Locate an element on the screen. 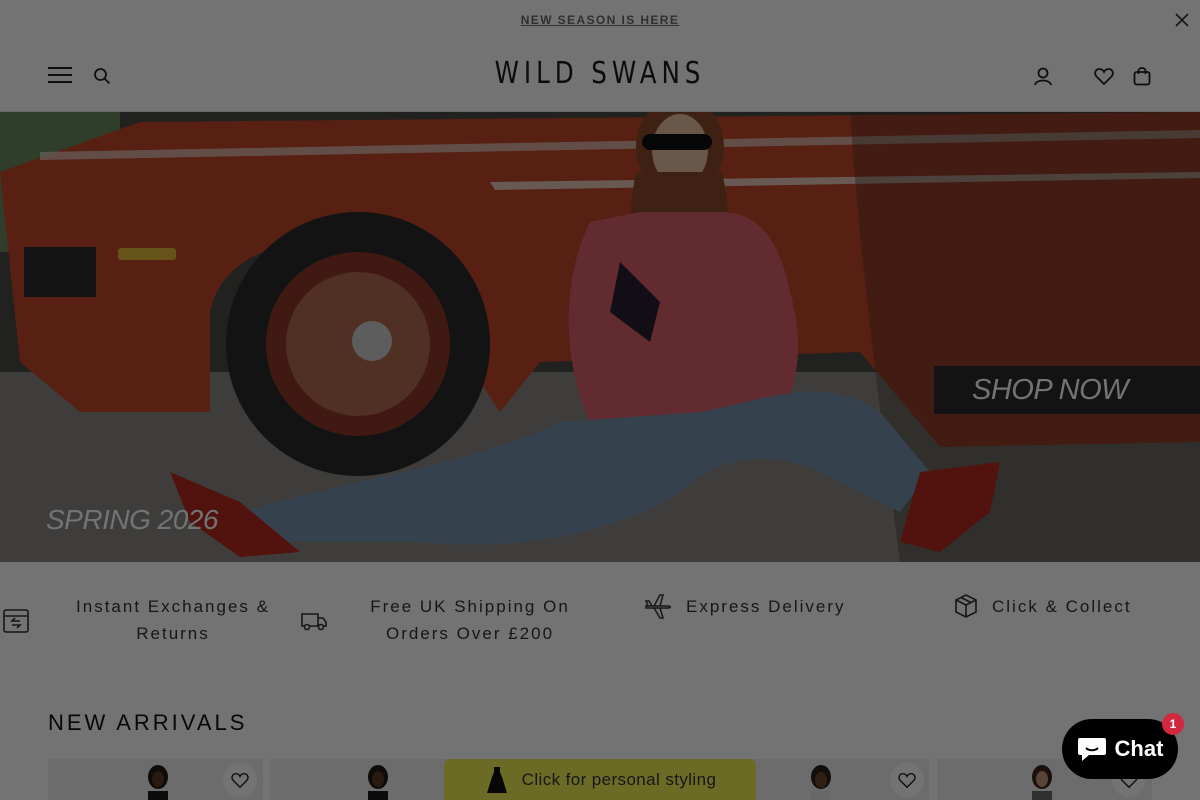 The height and width of the screenshot is (800, 1200). usp-click-collect: Click & Collect is located at coordinates (1062, 606).